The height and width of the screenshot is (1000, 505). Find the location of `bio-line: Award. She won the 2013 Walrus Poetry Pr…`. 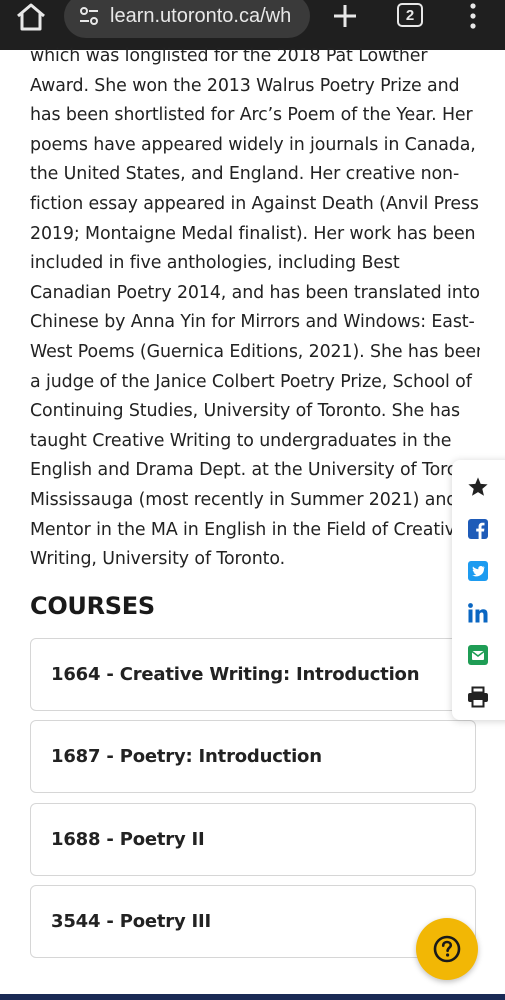

bio-line: Award. She won the 2013 Walrus Poetry Pr… is located at coordinates (245, 85).